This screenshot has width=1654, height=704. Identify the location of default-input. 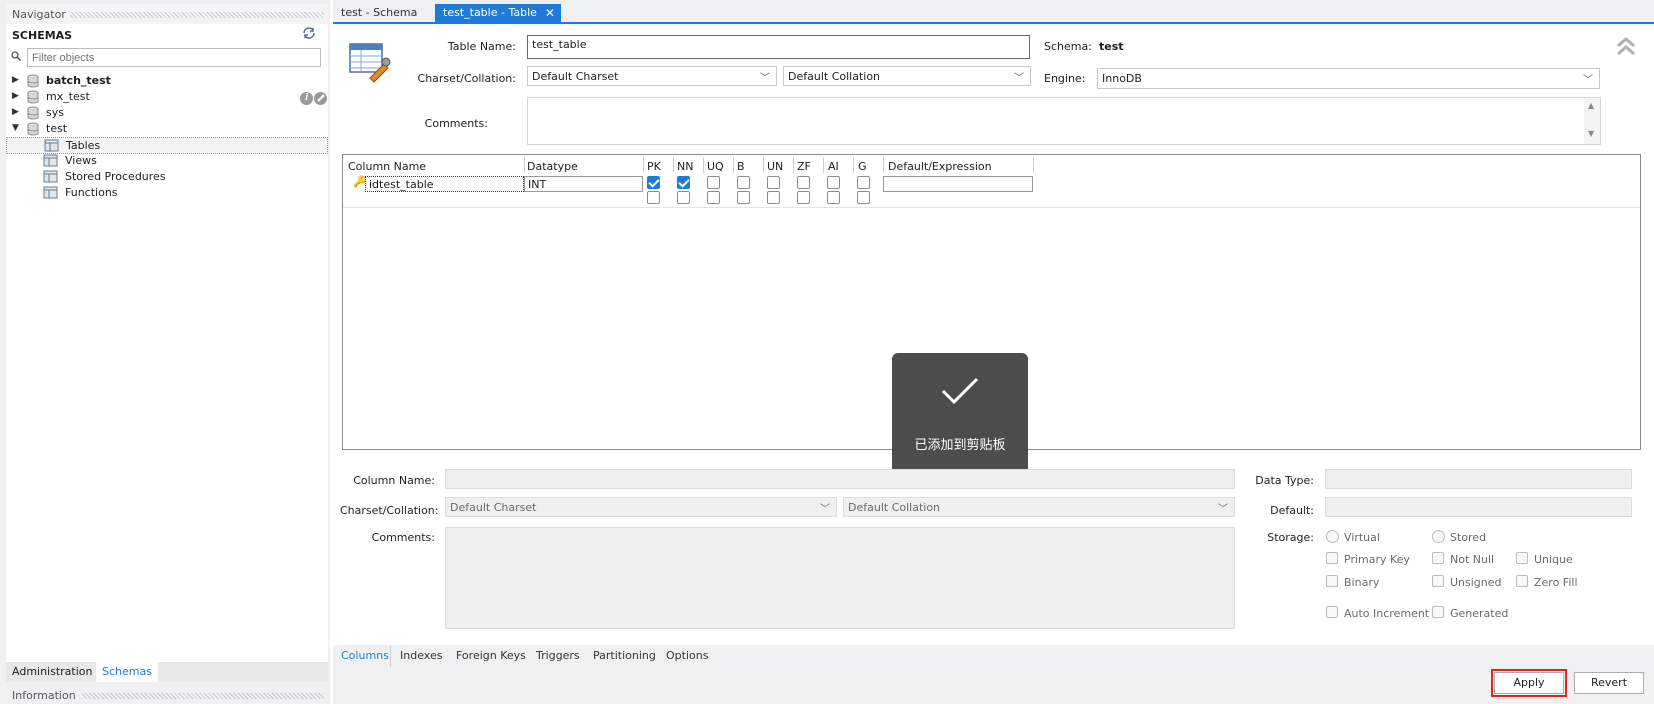
(1478, 507).